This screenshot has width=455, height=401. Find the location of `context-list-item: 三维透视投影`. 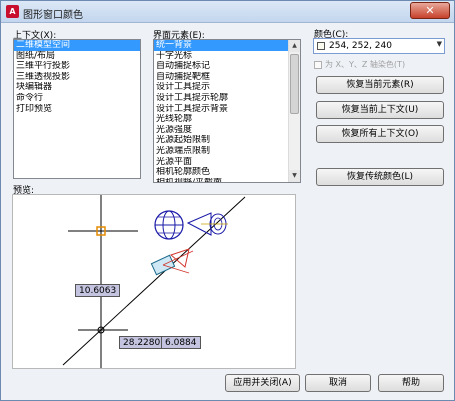

context-list-item: 三维透视投影 is located at coordinates (77, 77).